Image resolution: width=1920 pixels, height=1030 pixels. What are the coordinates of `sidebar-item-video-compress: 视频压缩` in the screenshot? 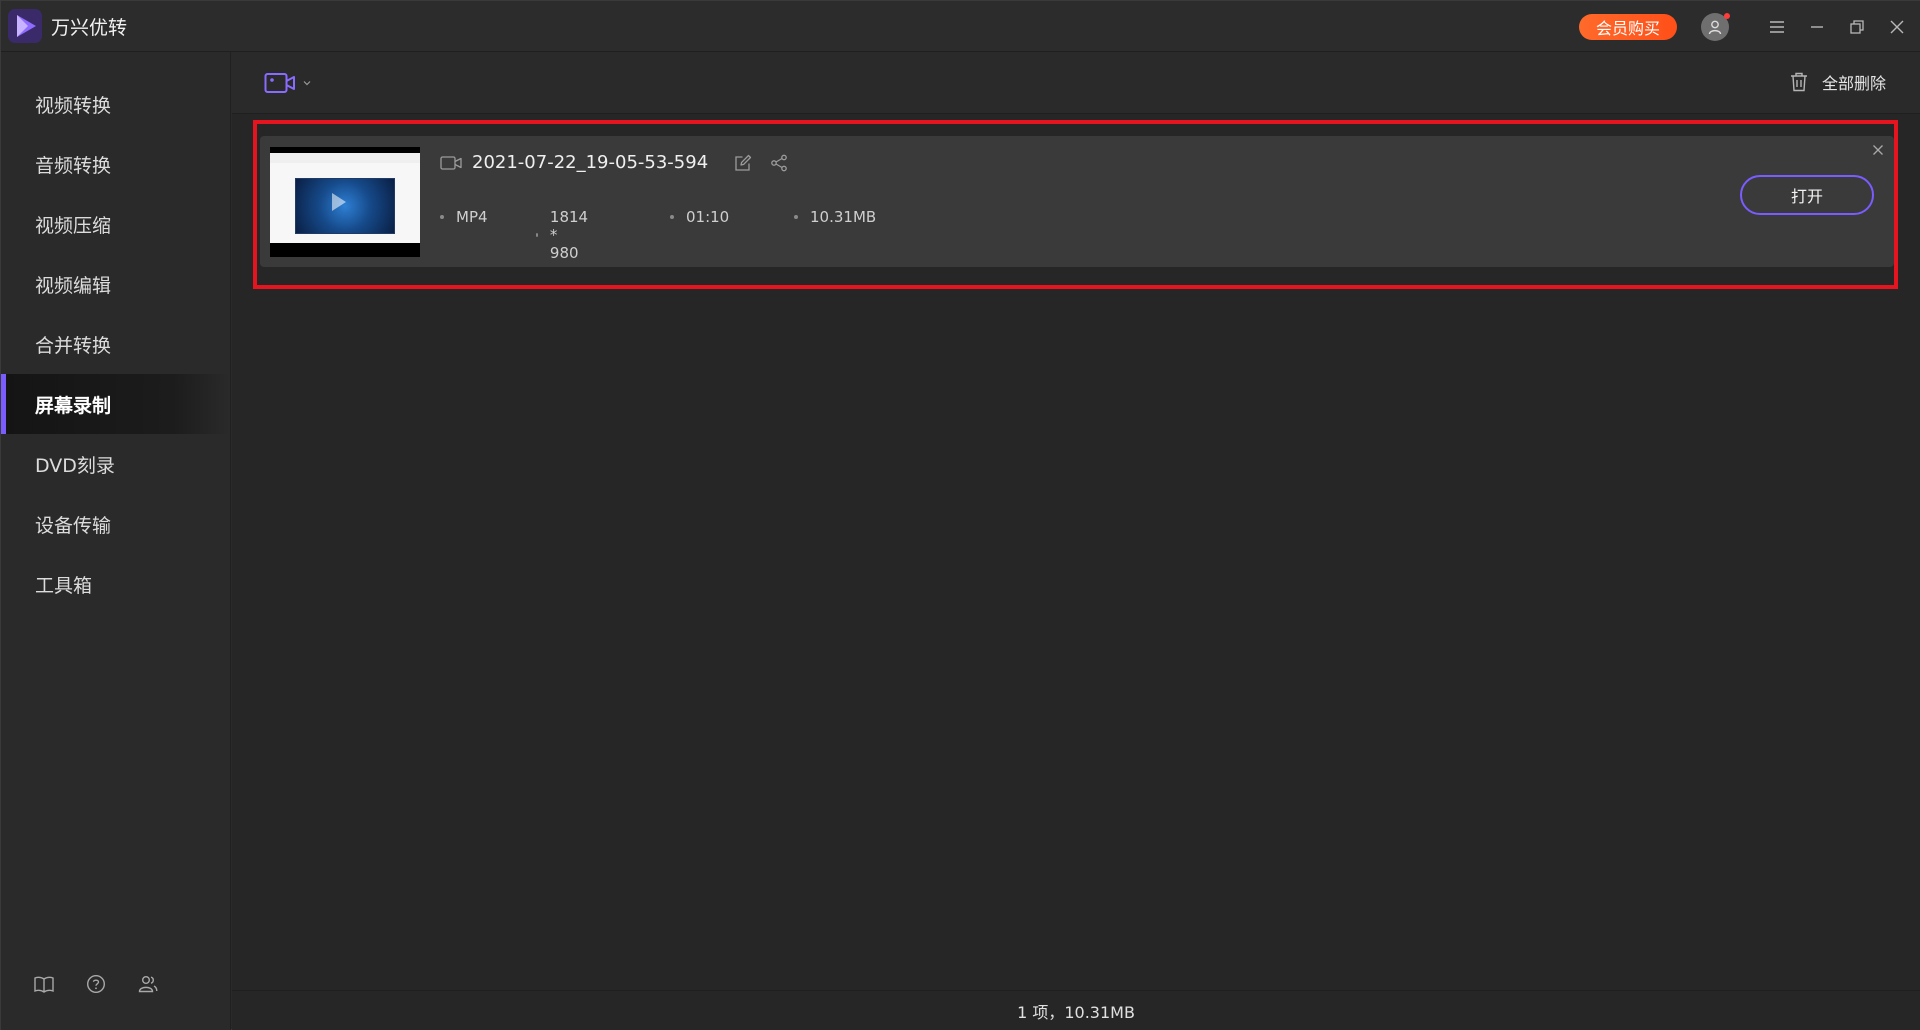 It's located at (115, 224).